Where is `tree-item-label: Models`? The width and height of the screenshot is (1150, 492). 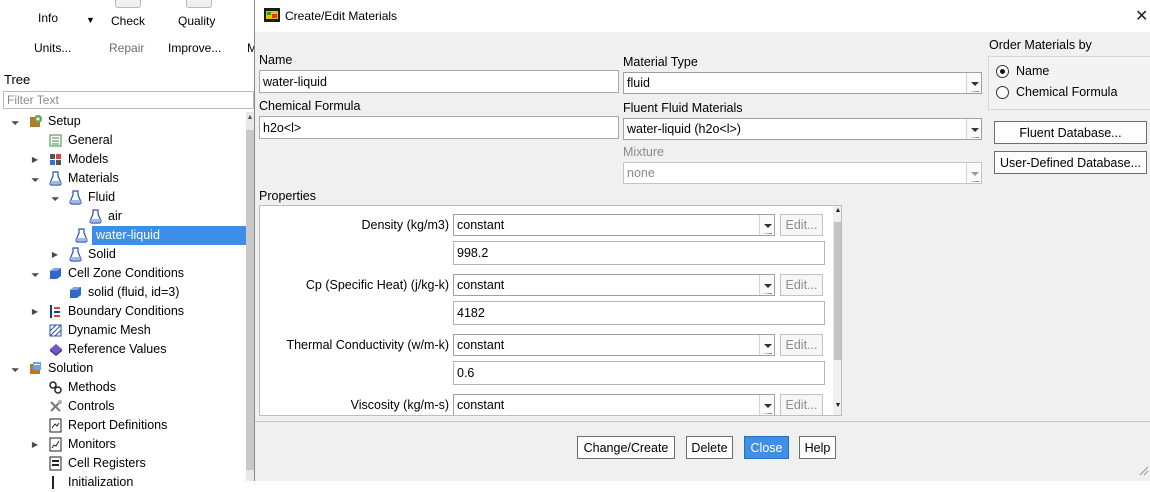
tree-item-label: Models is located at coordinates (88, 159).